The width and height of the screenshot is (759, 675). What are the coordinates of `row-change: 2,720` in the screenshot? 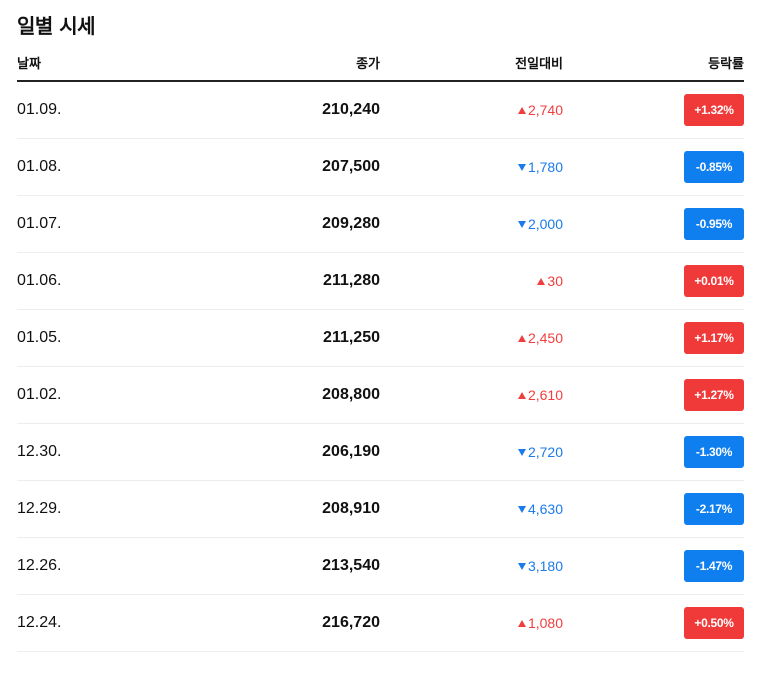 It's located at (471, 452).